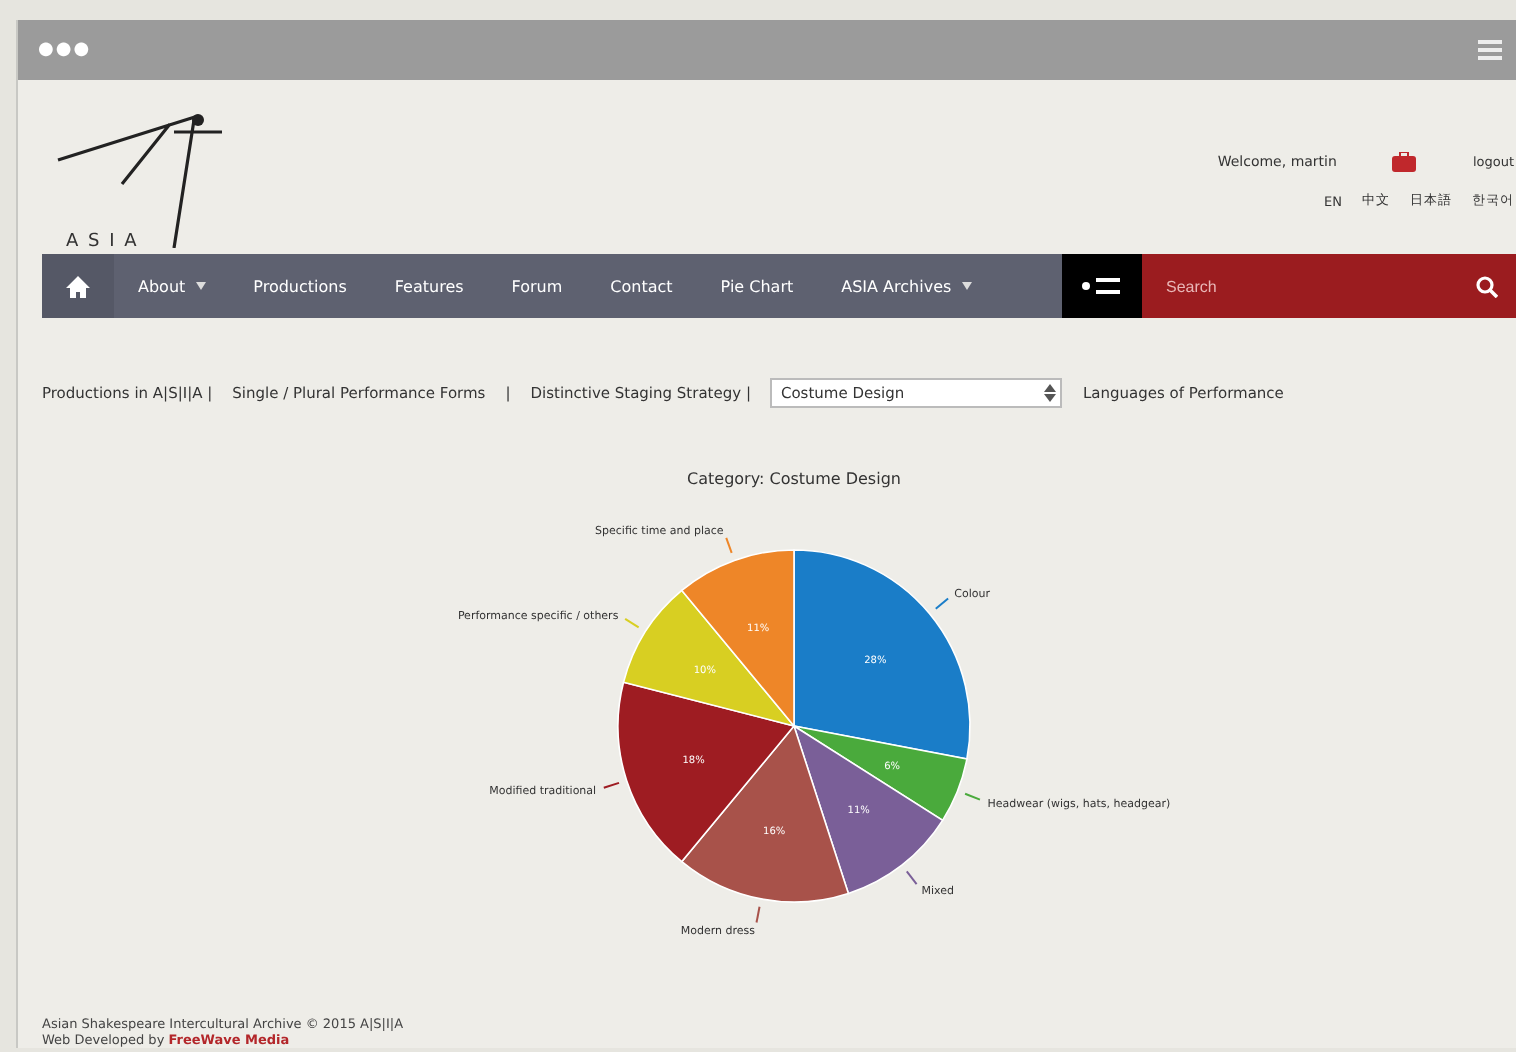 This screenshot has width=1516, height=1052. What do you see at coordinates (1050, 393) in the screenshot?
I see `spinner-arrows-icon` at bounding box center [1050, 393].